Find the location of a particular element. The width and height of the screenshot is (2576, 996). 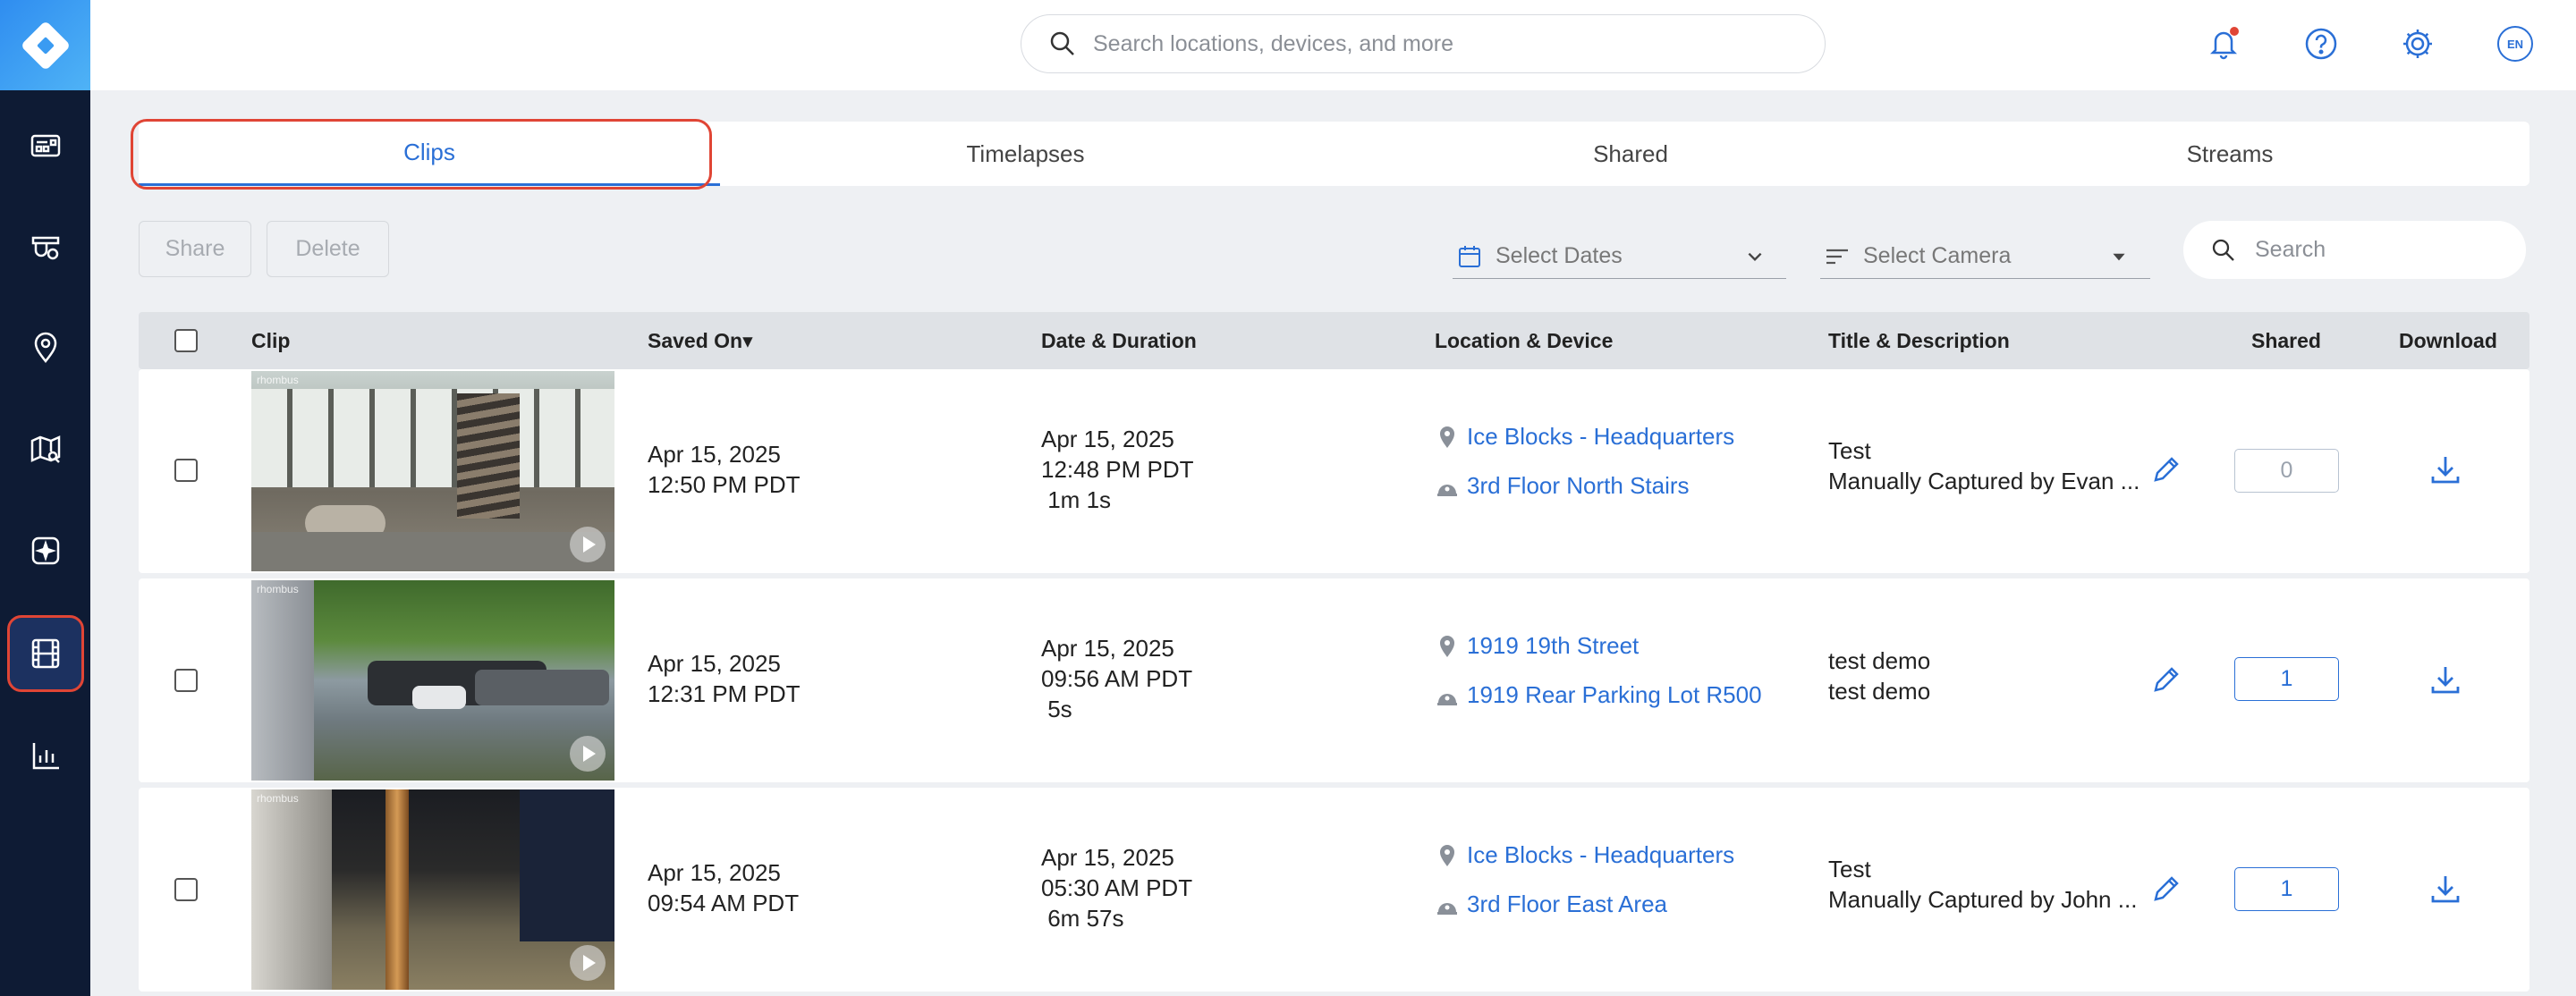

locations-icon is located at coordinates (45, 347).